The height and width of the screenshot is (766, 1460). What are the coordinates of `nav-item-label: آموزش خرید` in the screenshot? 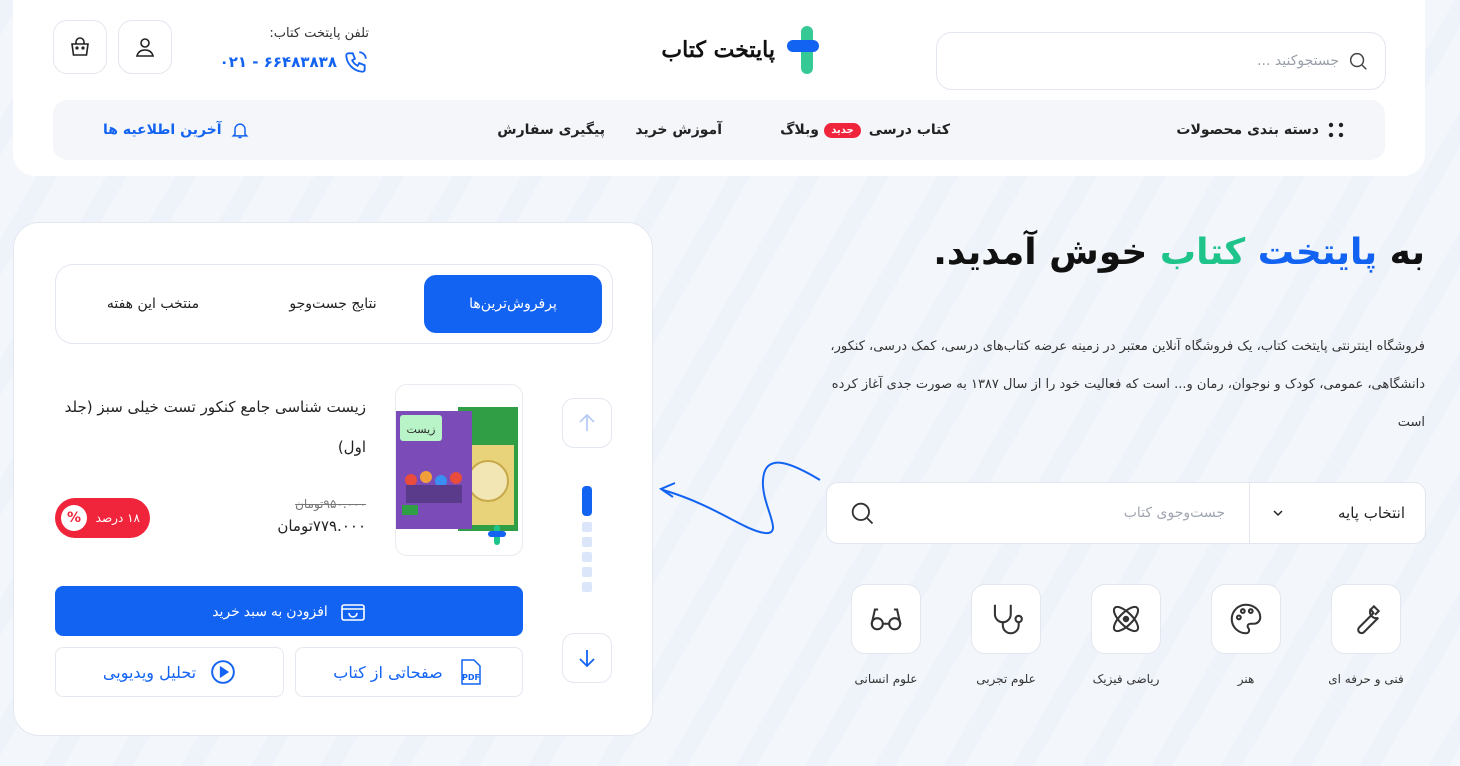 It's located at (678, 130).